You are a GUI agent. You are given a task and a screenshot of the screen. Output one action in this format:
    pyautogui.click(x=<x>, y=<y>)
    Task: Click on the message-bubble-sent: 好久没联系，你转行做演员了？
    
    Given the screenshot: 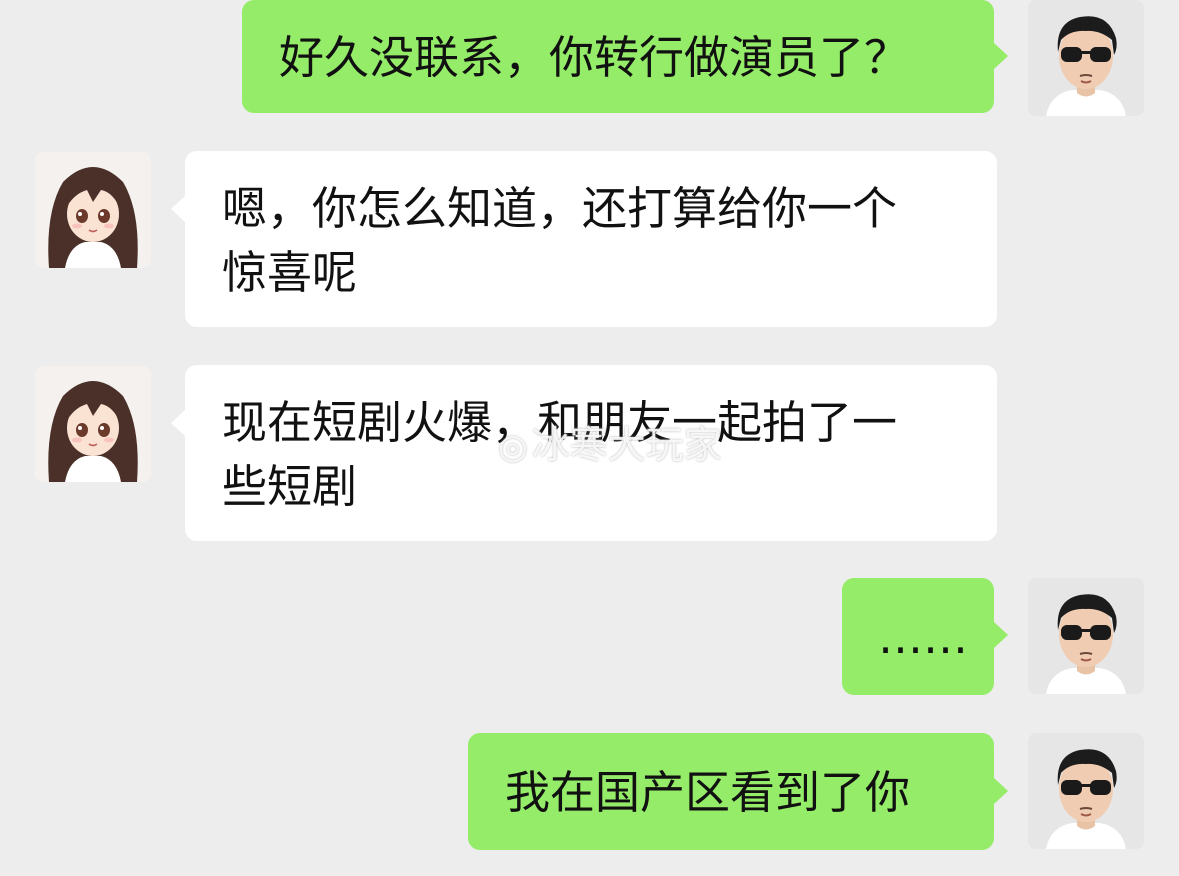 What is the action you would take?
    pyautogui.click(x=618, y=56)
    